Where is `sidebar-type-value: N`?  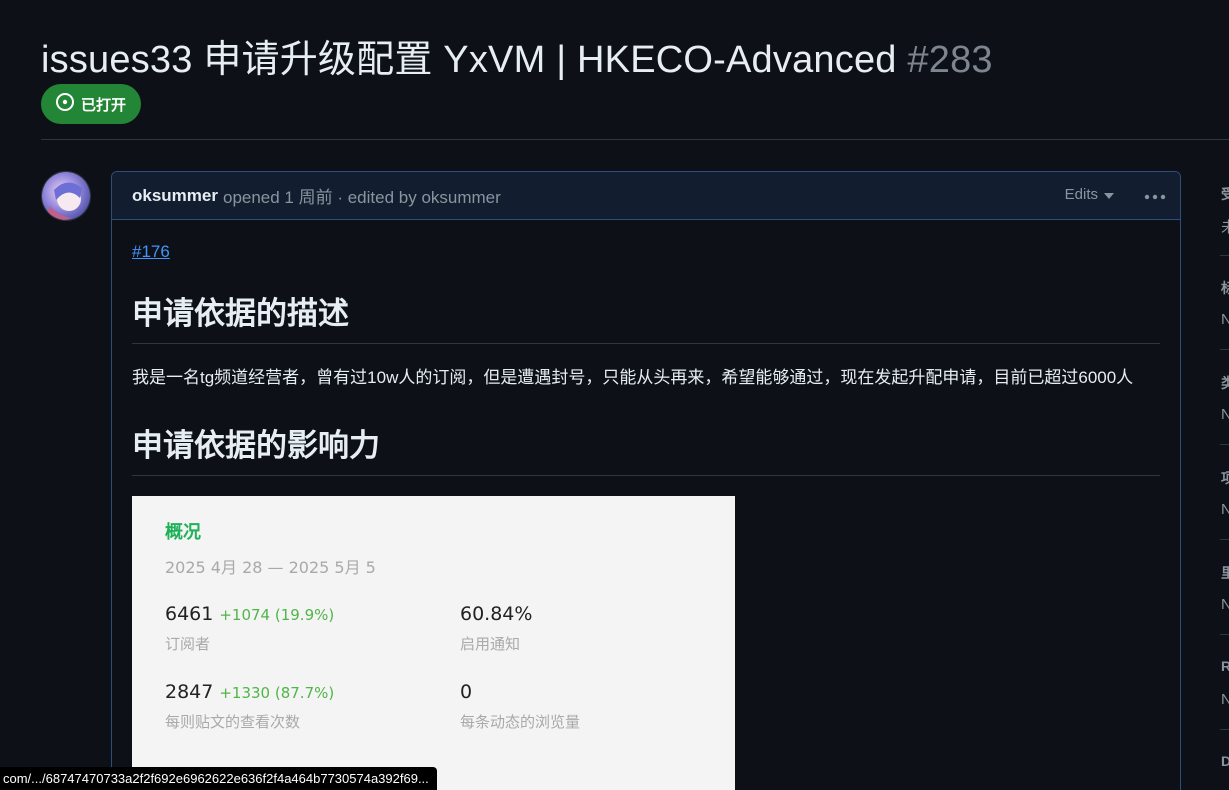 sidebar-type-value: N is located at coordinates (1225, 414).